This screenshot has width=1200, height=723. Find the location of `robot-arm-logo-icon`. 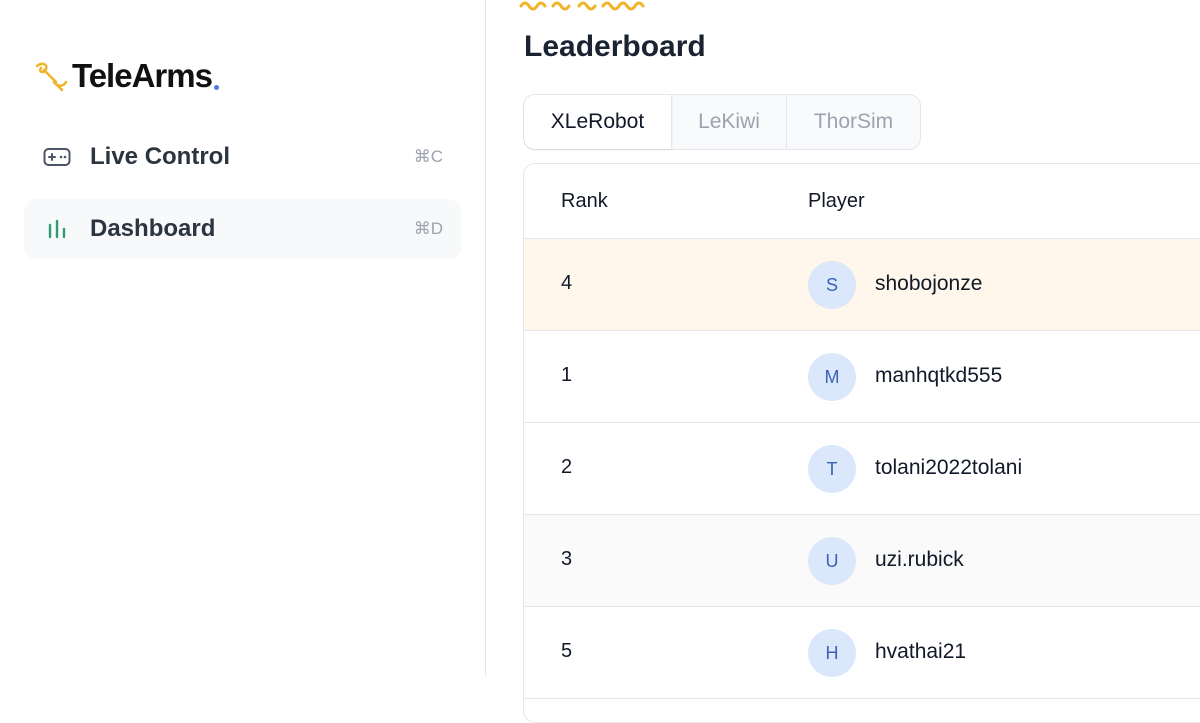

robot-arm-logo-icon is located at coordinates (51, 77).